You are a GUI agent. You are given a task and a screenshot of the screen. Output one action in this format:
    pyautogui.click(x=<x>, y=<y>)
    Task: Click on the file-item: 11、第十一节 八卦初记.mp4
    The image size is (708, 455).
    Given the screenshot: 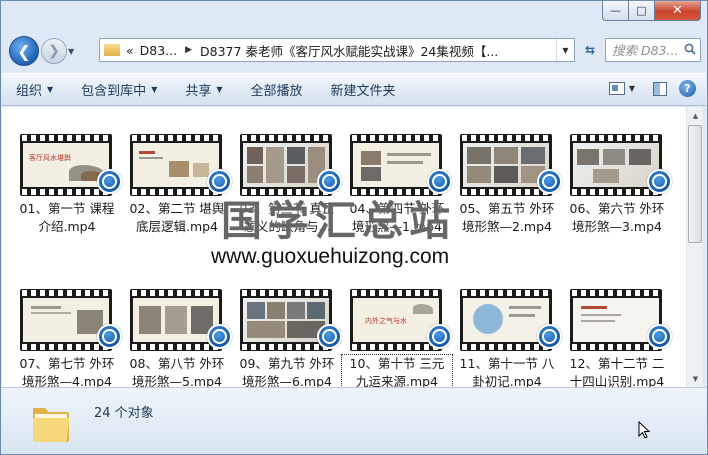 What is the action you would take?
    pyautogui.click(x=507, y=338)
    